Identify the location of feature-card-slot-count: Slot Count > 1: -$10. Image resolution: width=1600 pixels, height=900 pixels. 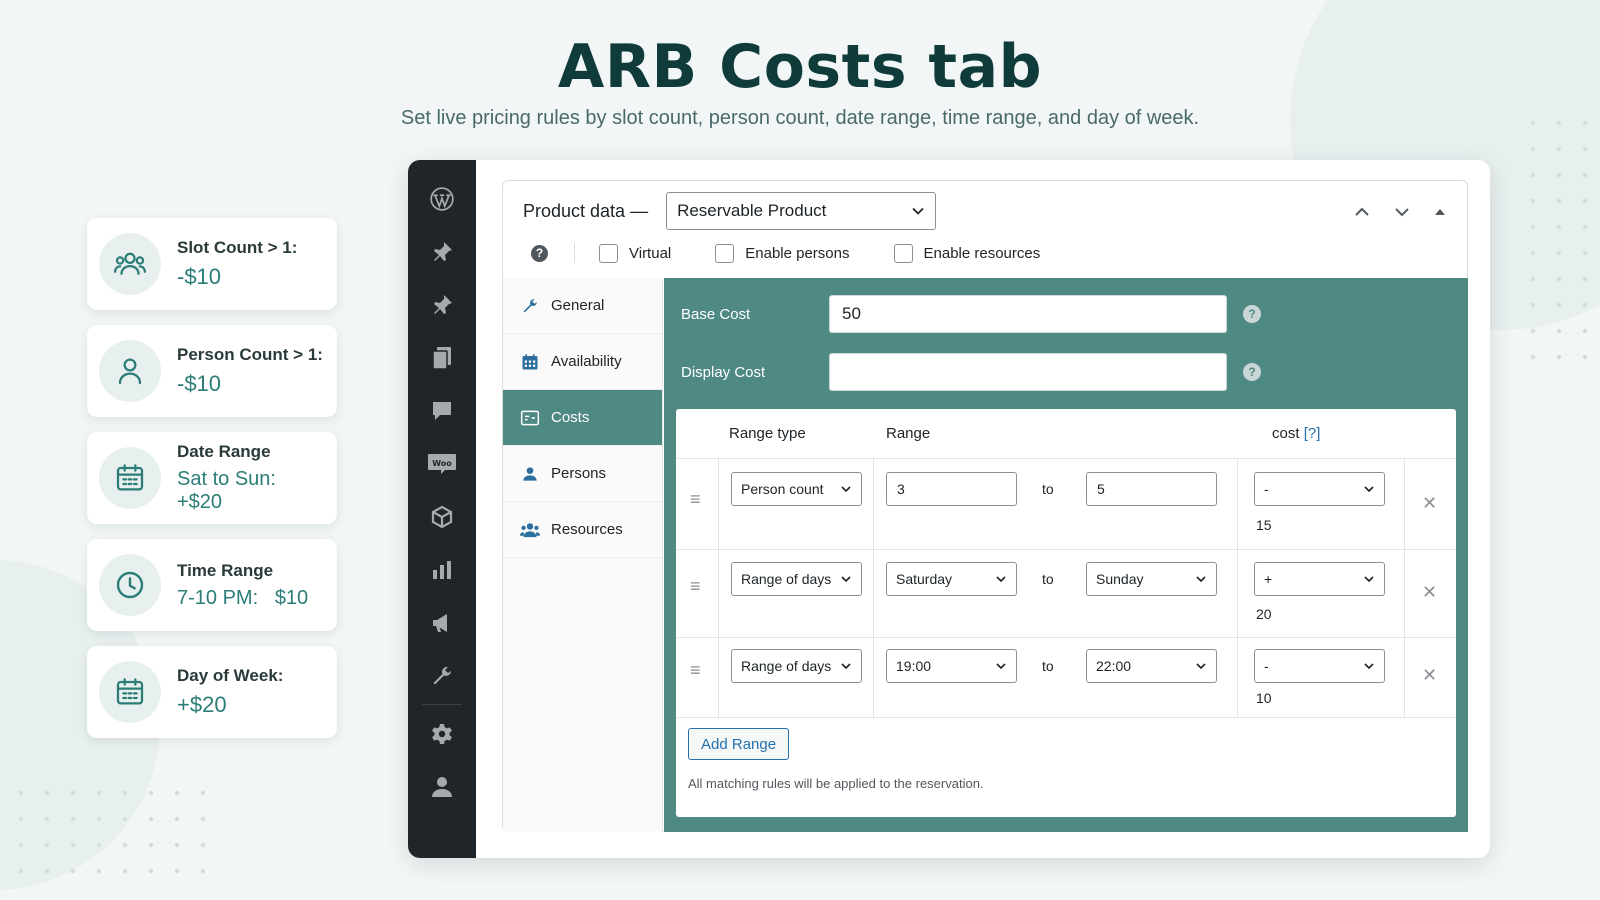
(212, 264).